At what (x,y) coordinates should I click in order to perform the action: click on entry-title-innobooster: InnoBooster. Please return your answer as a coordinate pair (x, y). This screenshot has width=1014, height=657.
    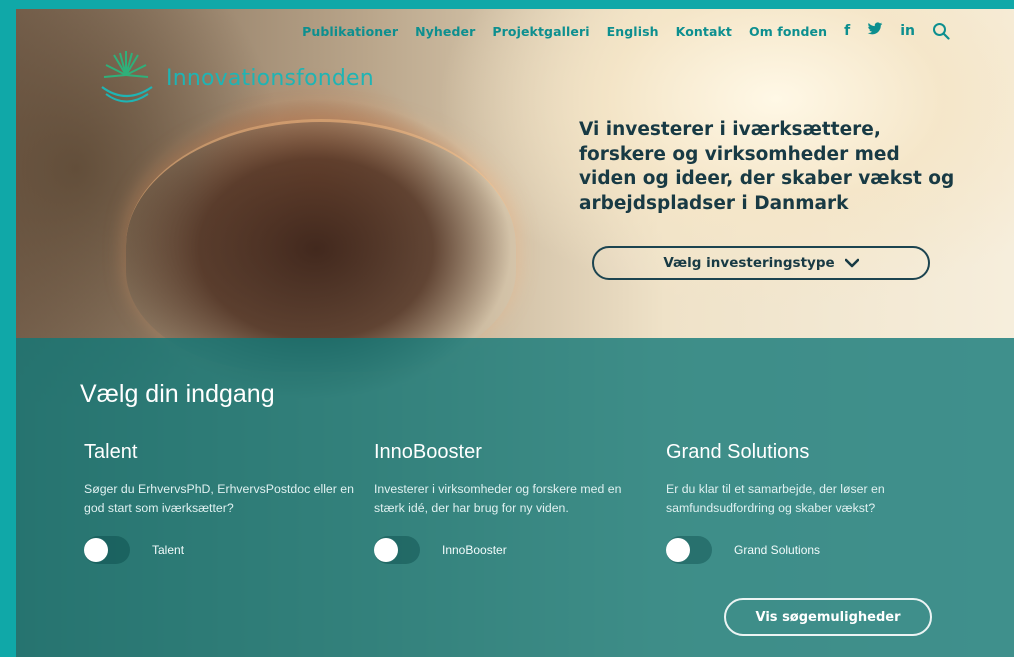
    Looking at the image, I should click on (428, 452).